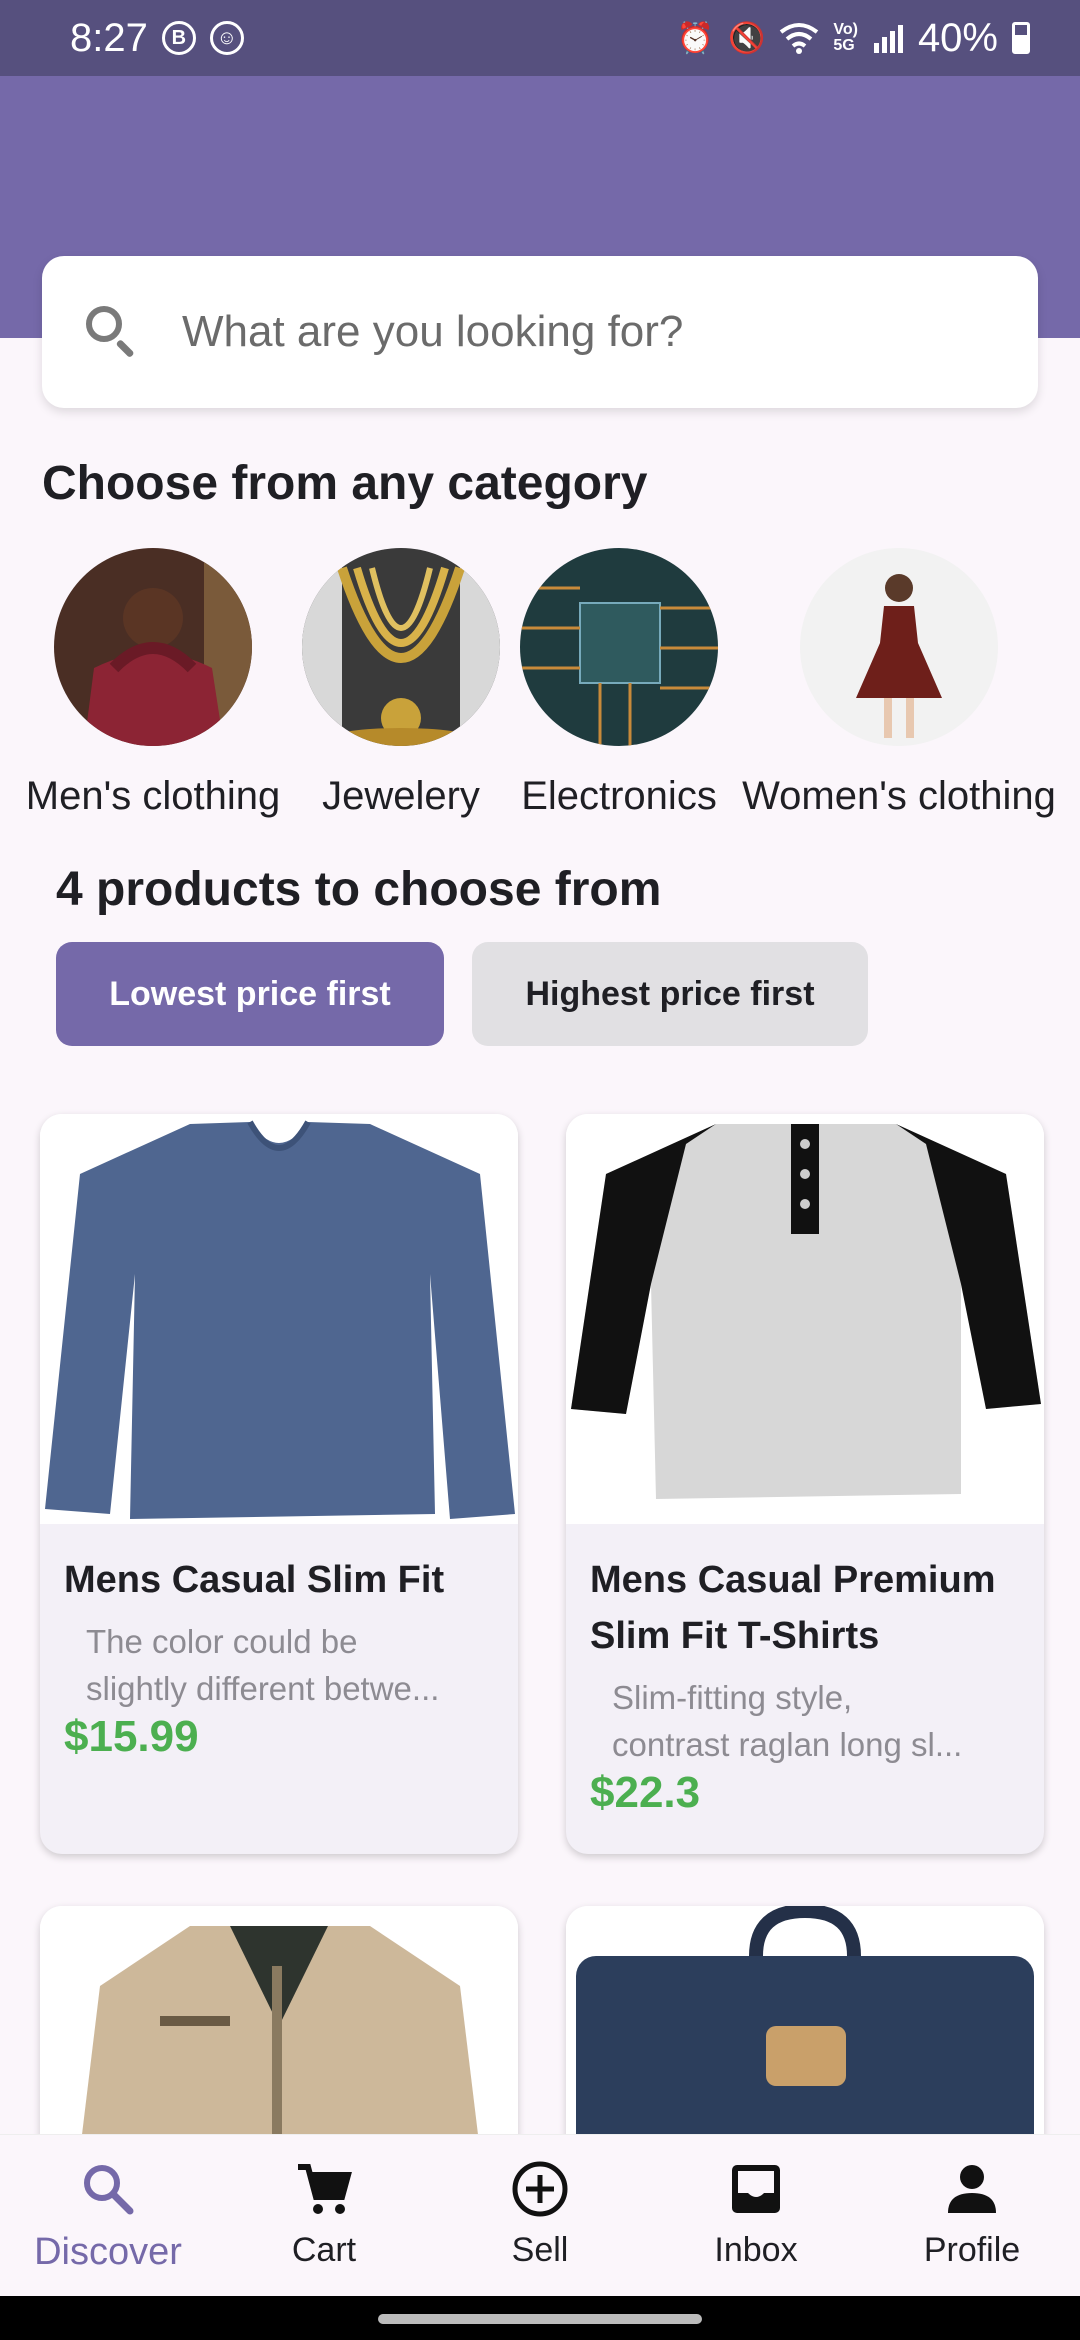  I want to click on mens-clothing-image, so click(153, 647).